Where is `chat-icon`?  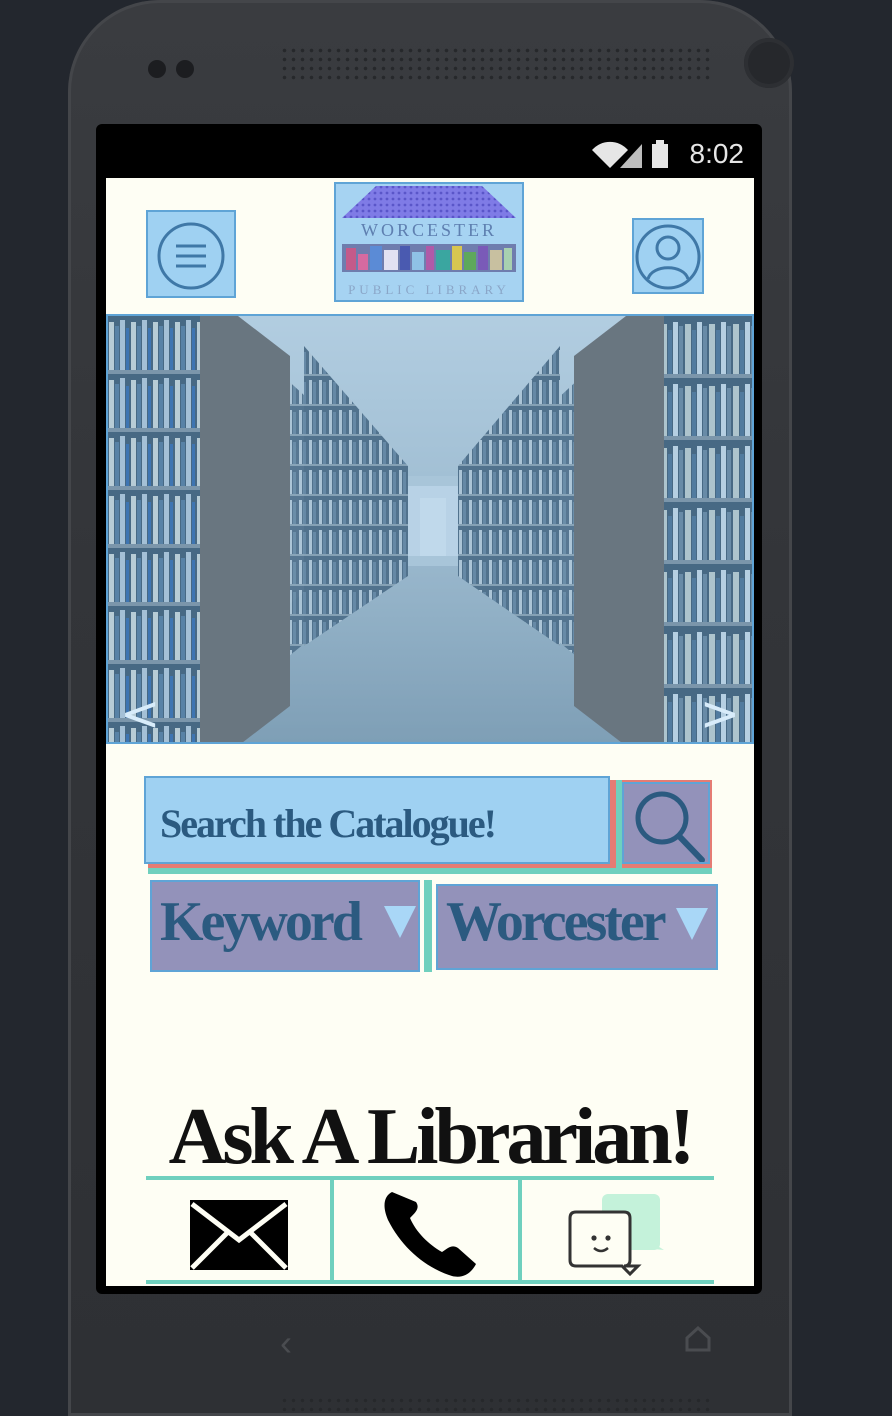
chat-icon is located at coordinates (618, 1235).